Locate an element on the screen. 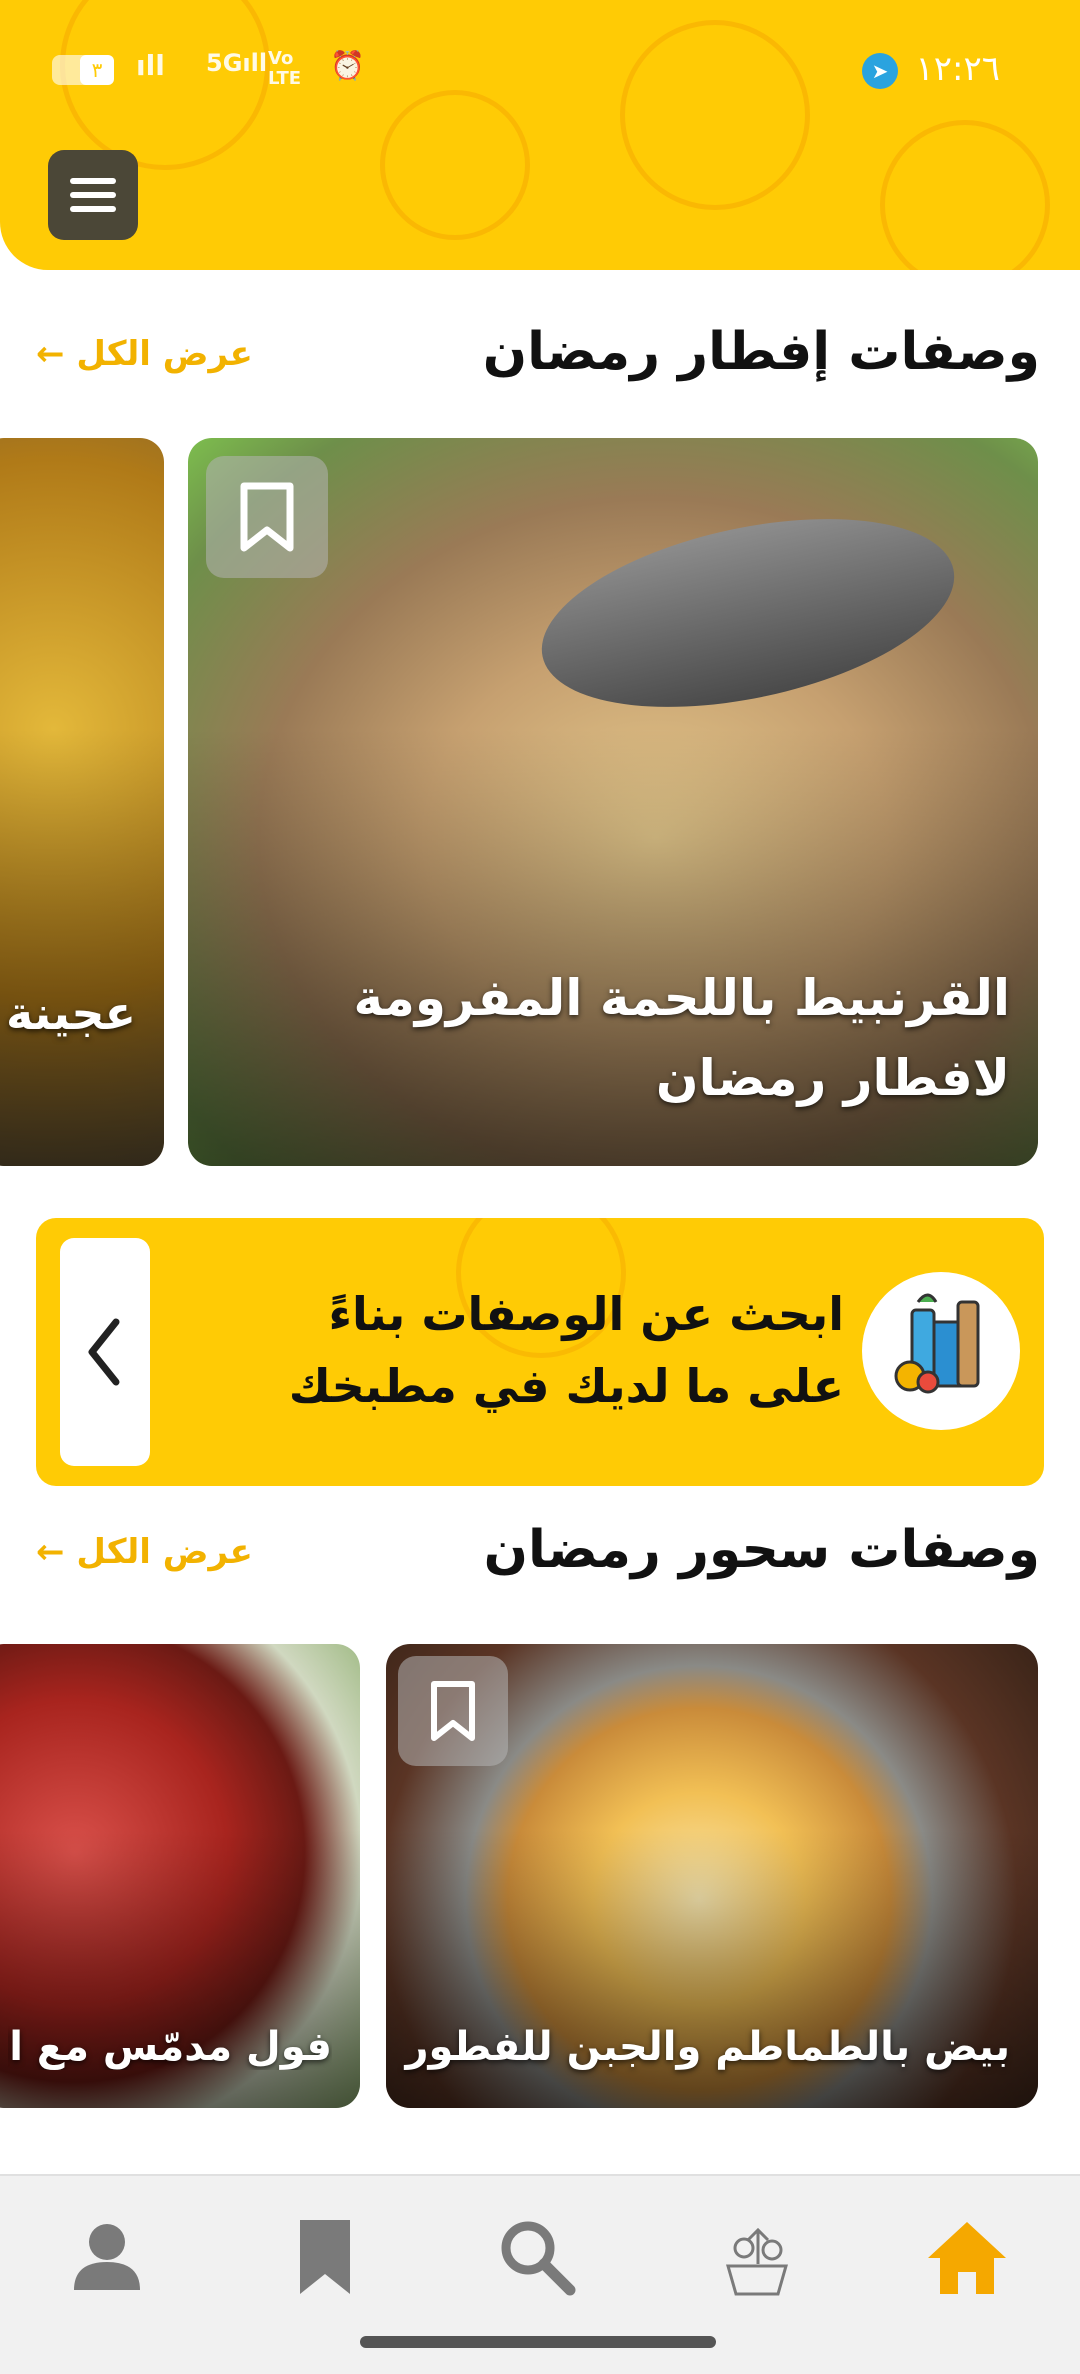 The height and width of the screenshot is (2374, 1080). suhoor-section-title: وصفات سحور رمضان is located at coordinates (761, 1550).